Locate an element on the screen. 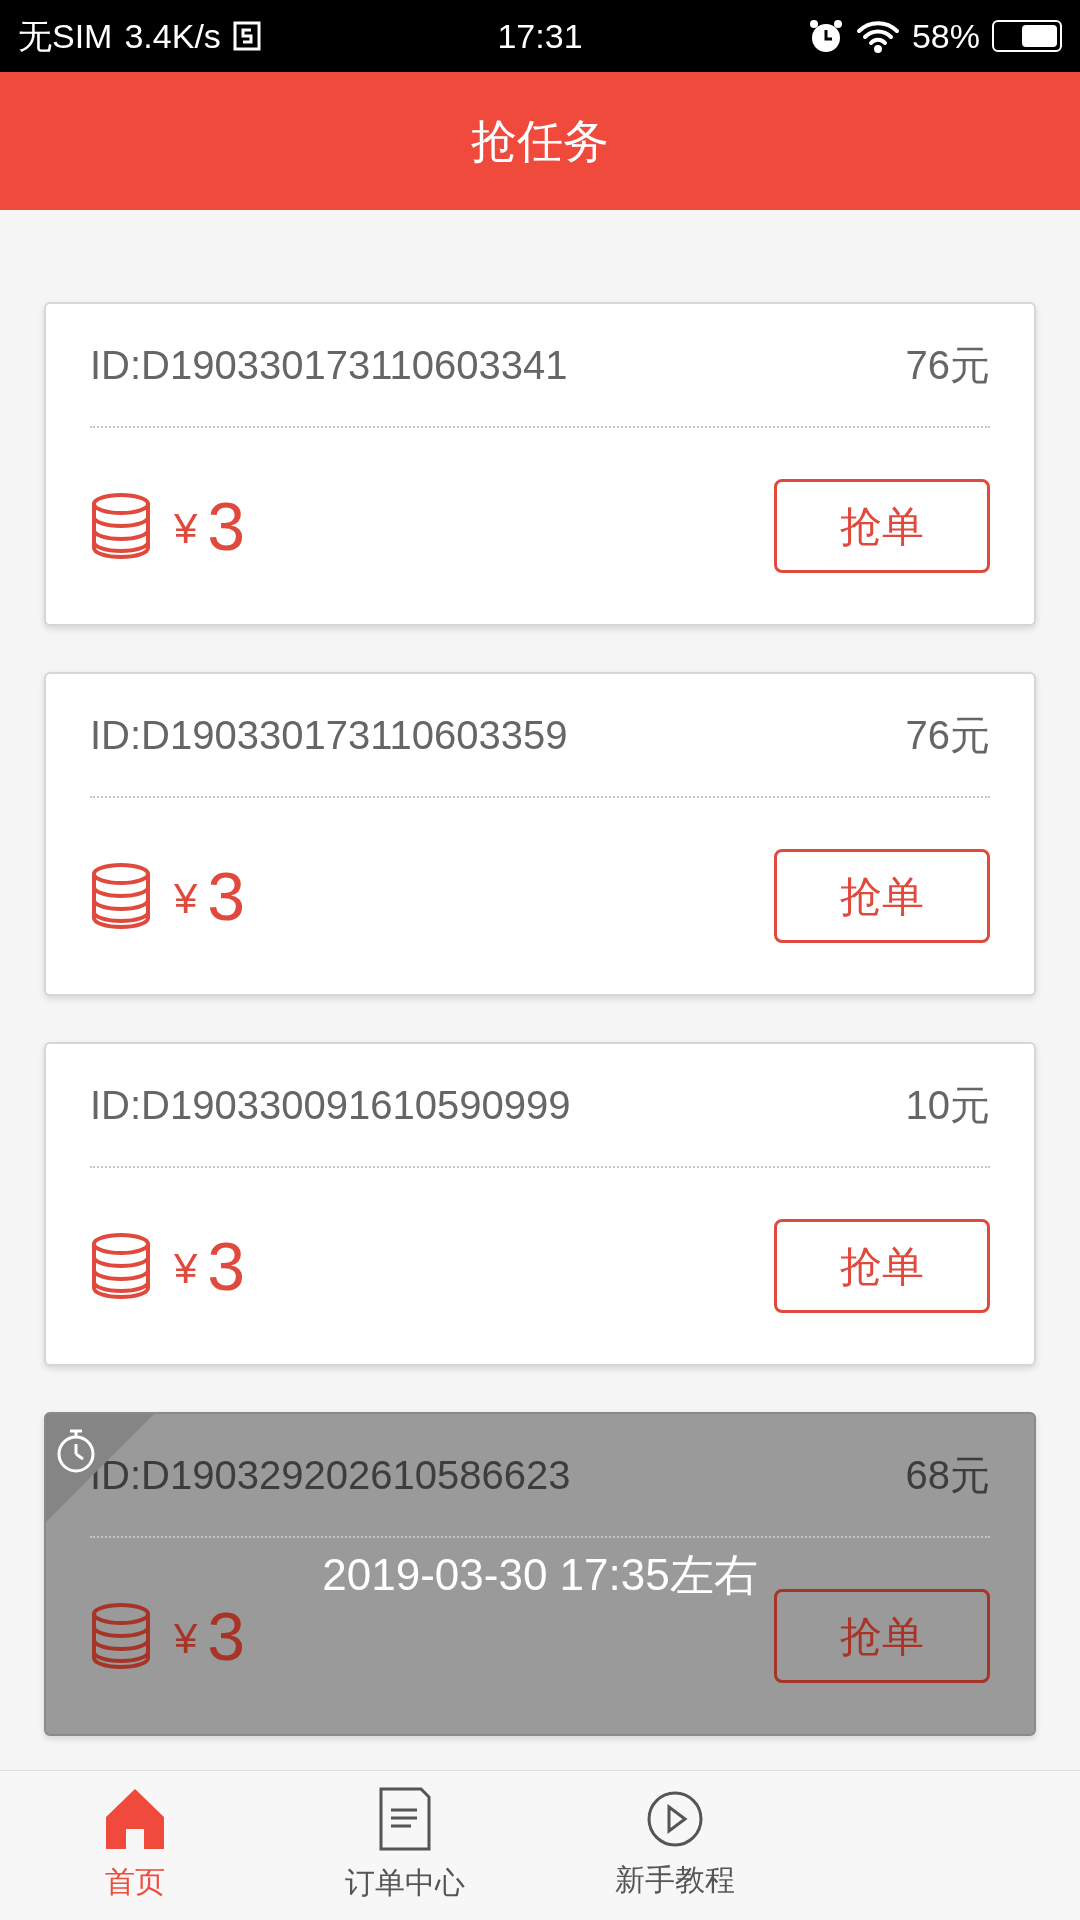 This screenshot has width=1080, height=1920. tab-item: 首页 is located at coordinates (135, 1845).